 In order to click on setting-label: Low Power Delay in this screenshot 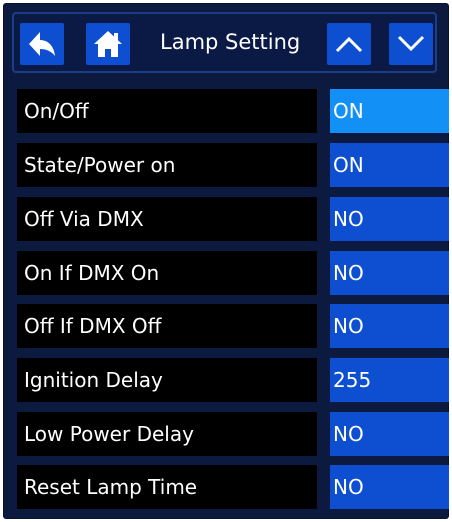, I will do `click(167, 434)`.